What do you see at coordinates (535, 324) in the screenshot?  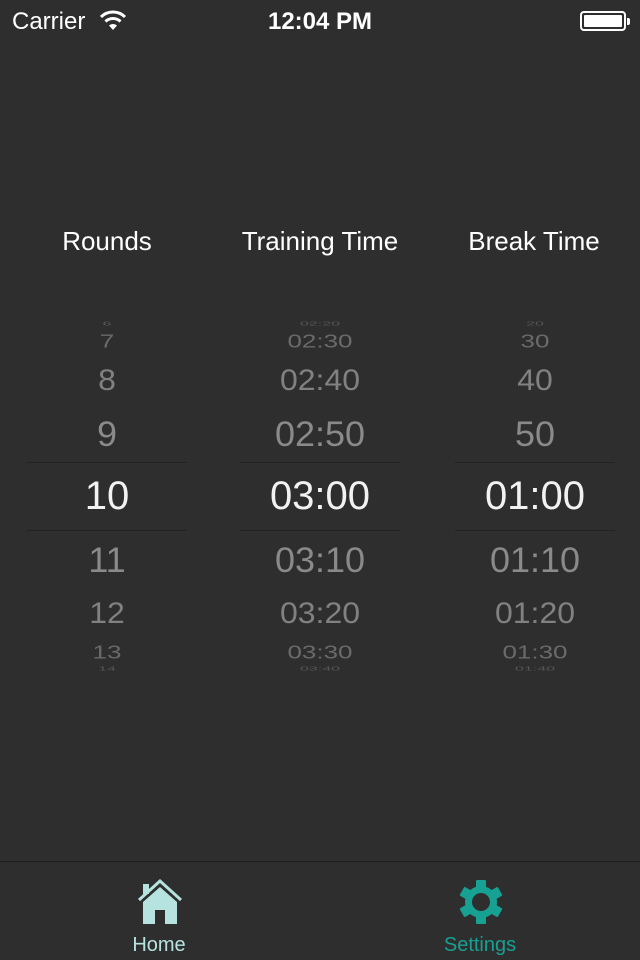 I see `picker-option: 20` at bounding box center [535, 324].